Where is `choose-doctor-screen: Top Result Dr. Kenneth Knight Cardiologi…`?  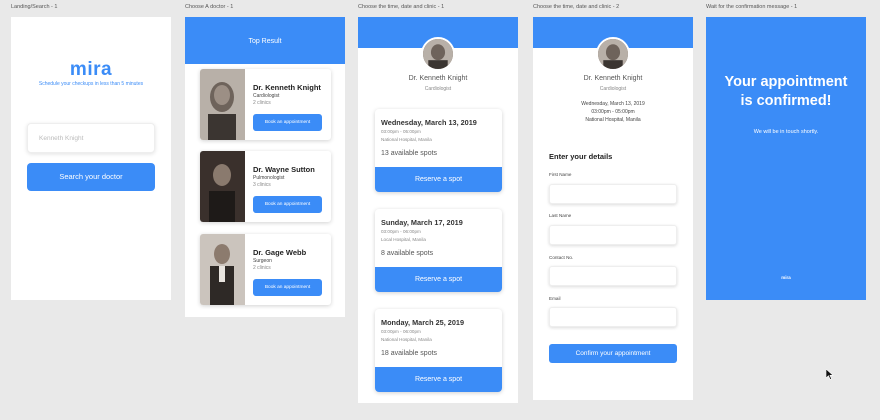
choose-doctor-screen: Top Result Dr. Kenneth Knight Cardiologi… is located at coordinates (265, 167).